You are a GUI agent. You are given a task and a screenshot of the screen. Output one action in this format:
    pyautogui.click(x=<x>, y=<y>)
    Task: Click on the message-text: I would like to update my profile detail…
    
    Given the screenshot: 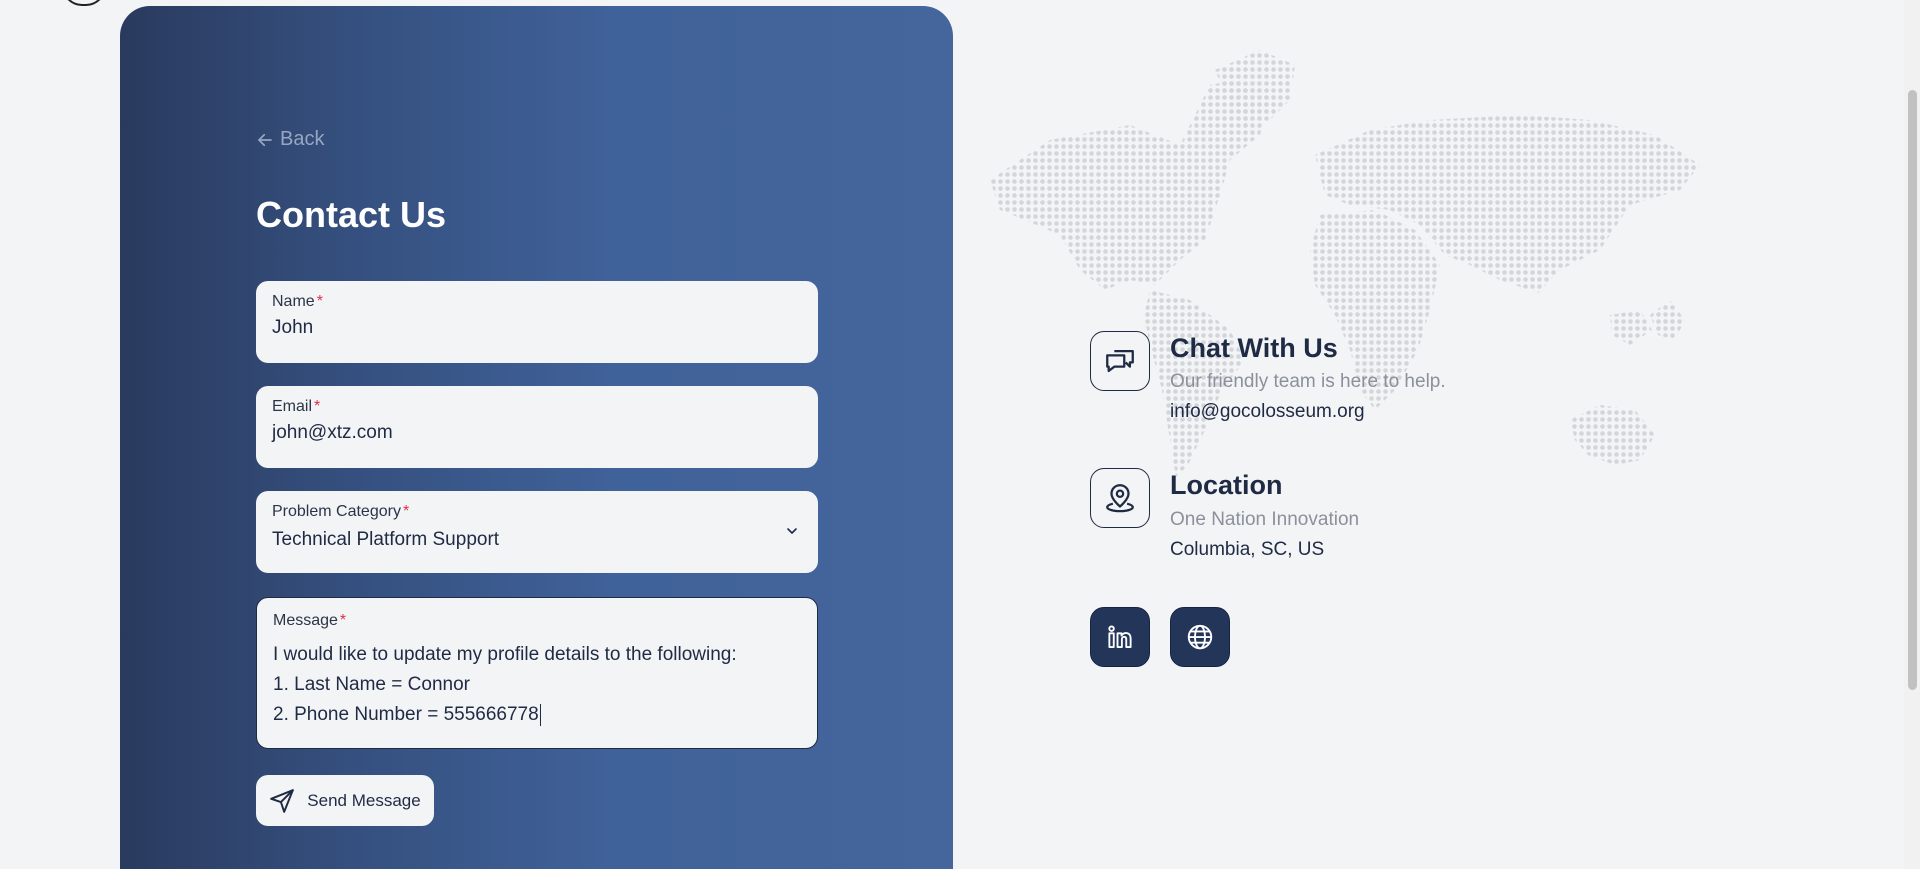 What is the action you would take?
    pyautogui.click(x=537, y=685)
    